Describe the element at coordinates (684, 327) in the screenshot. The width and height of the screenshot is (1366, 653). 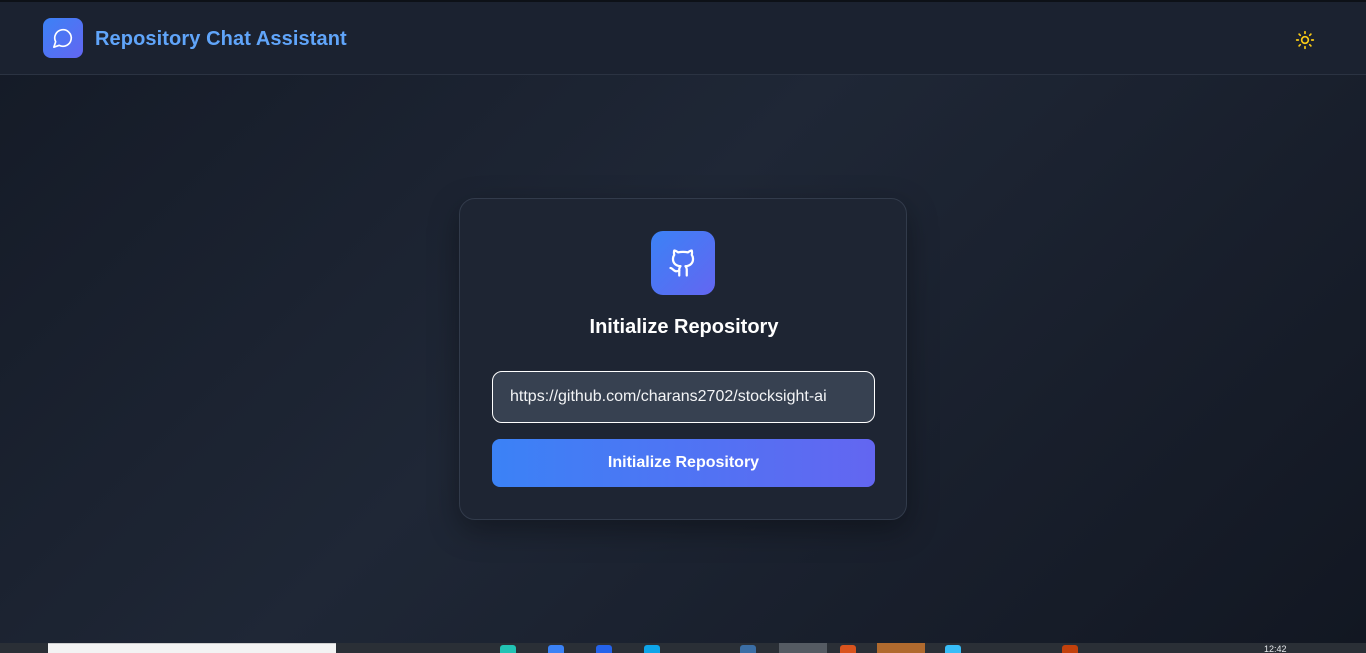
I see `card-title: Initialize Repository` at that location.